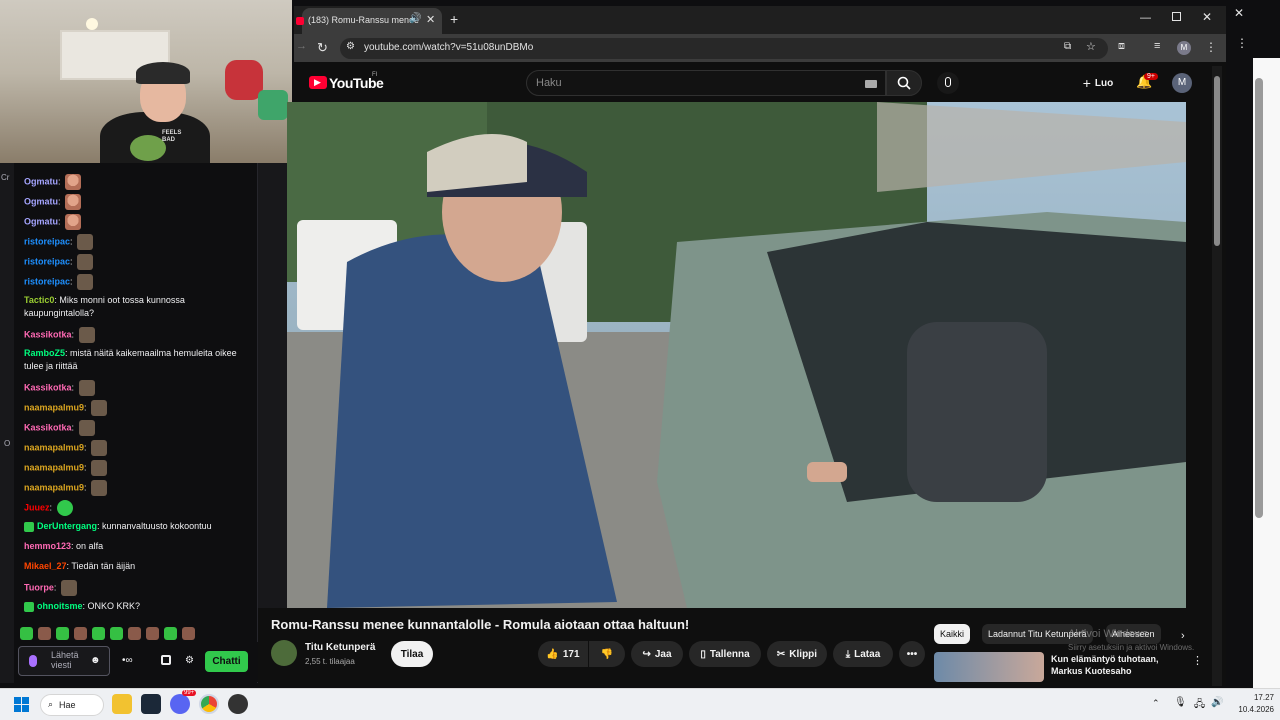 This screenshot has height=720, width=1280. Describe the element at coordinates (454, 19) in the screenshot. I see `new-tab-button: +` at that location.